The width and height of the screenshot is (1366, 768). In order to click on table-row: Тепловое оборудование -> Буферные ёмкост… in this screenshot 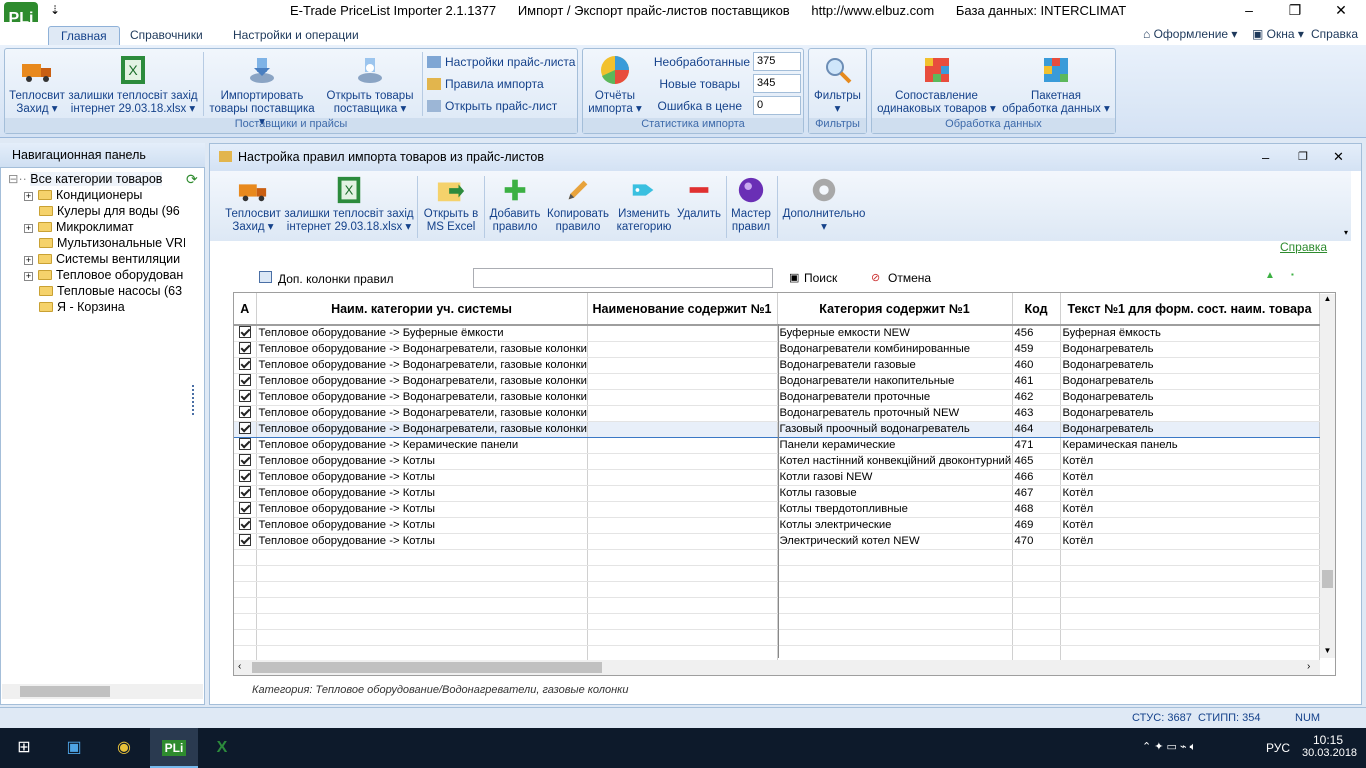, I will do `click(777, 333)`.